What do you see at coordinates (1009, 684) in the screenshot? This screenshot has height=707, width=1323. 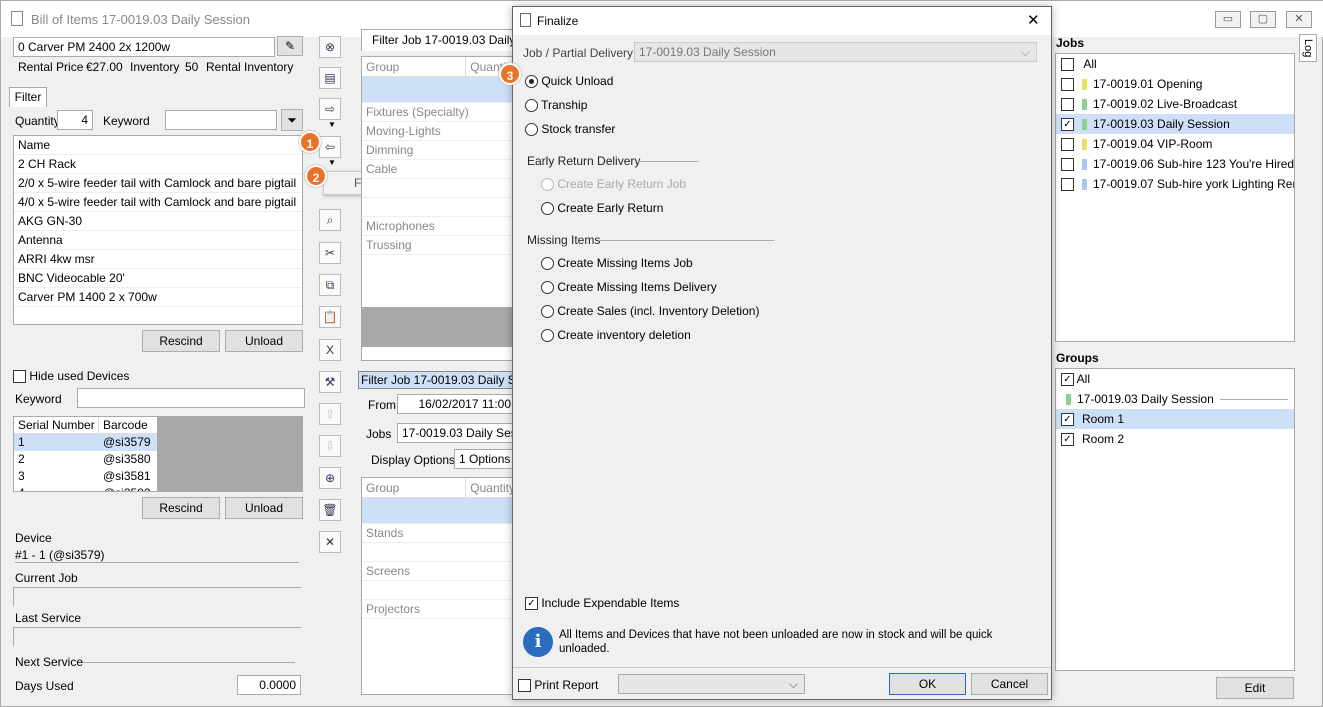 I see `cancel-button: Cancel` at bounding box center [1009, 684].